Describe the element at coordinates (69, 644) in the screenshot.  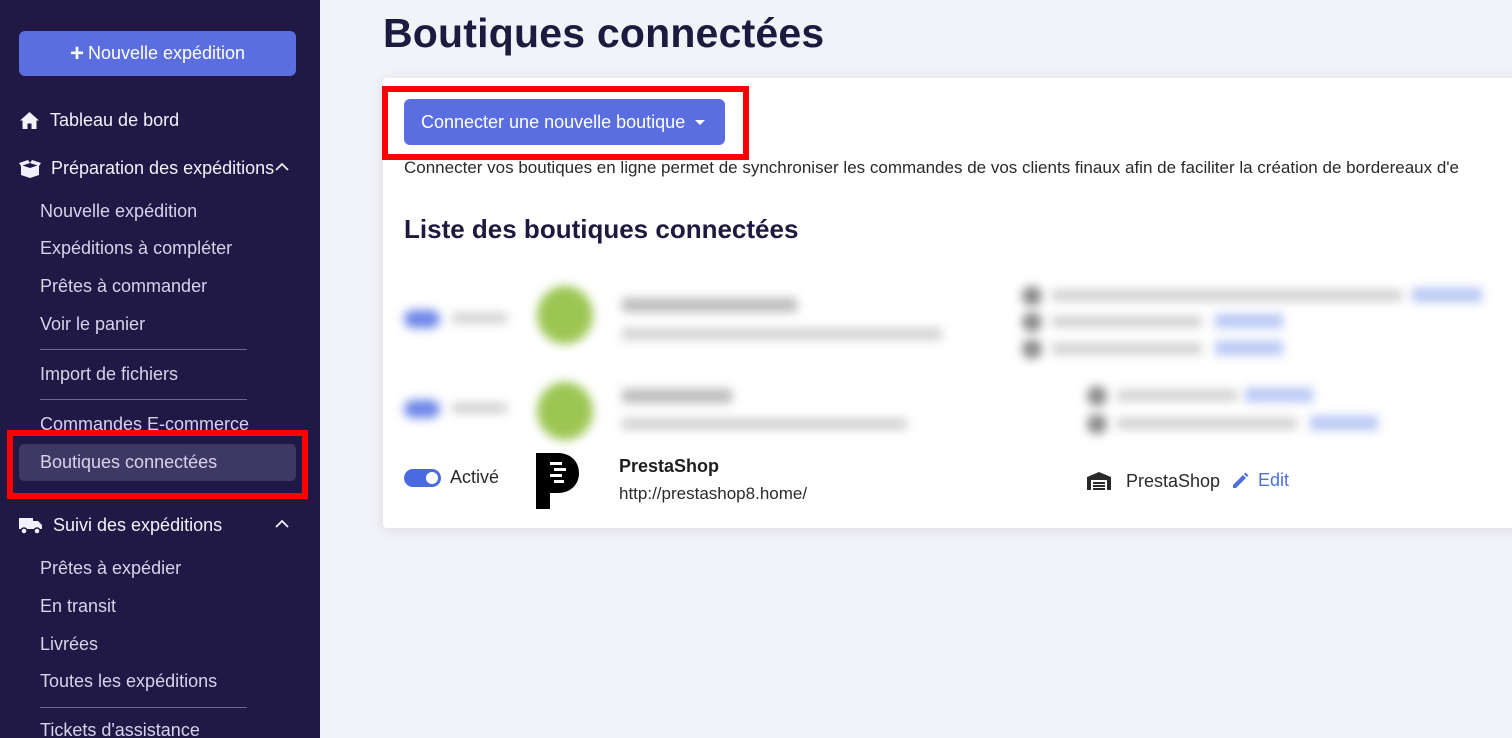
I see `sidebar-item-delivered: Livrées` at that location.